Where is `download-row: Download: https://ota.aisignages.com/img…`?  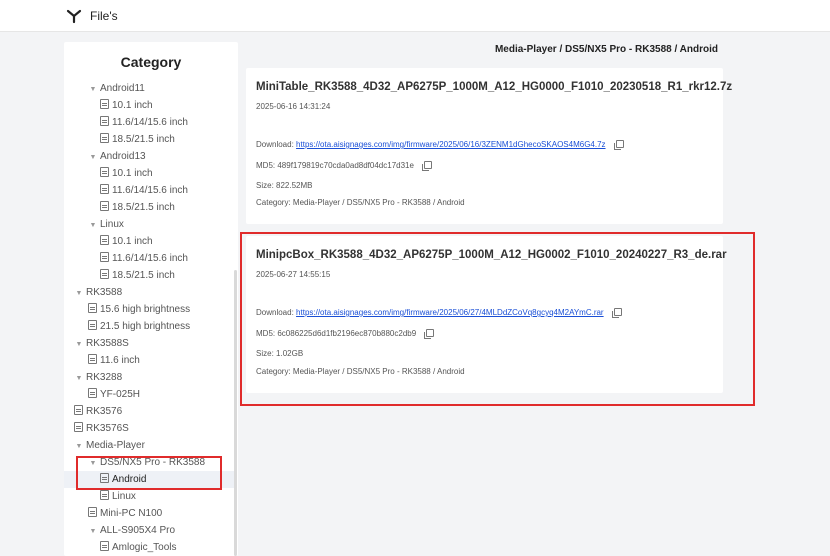 download-row: Download: https://ota.aisignages.com/img… is located at coordinates (440, 145).